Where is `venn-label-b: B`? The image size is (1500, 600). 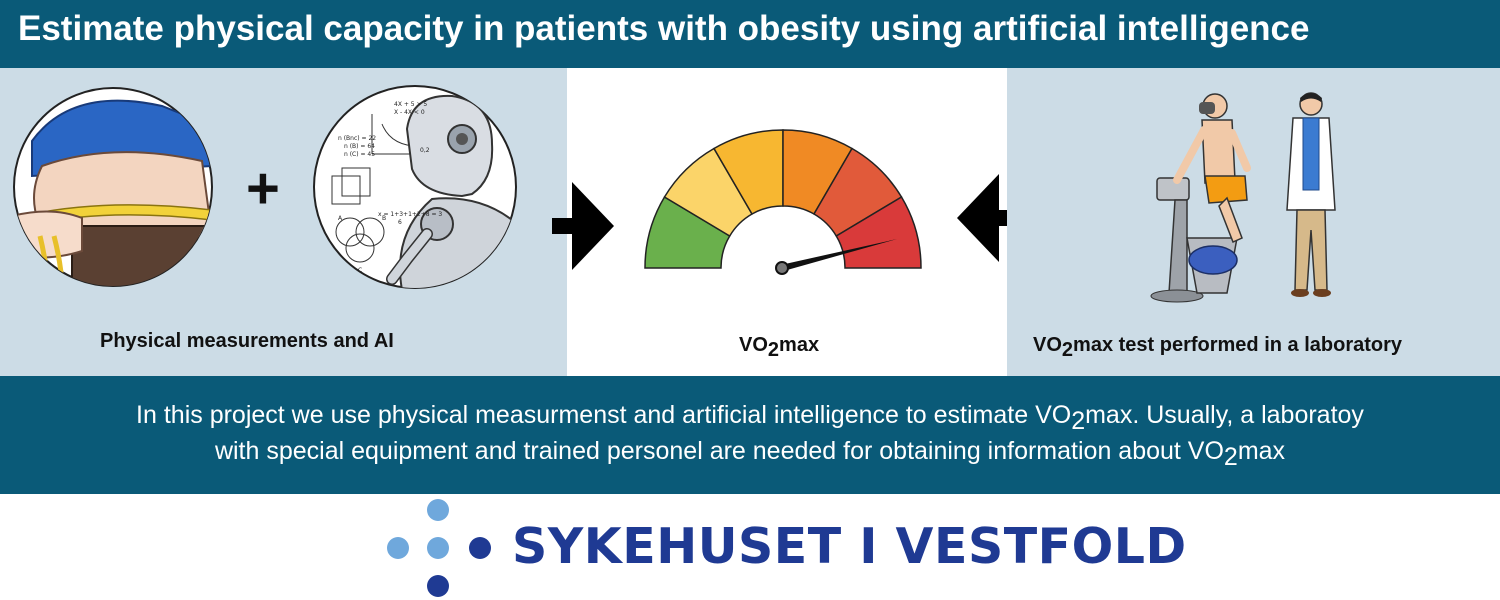 venn-label-b: B is located at coordinates (384, 218).